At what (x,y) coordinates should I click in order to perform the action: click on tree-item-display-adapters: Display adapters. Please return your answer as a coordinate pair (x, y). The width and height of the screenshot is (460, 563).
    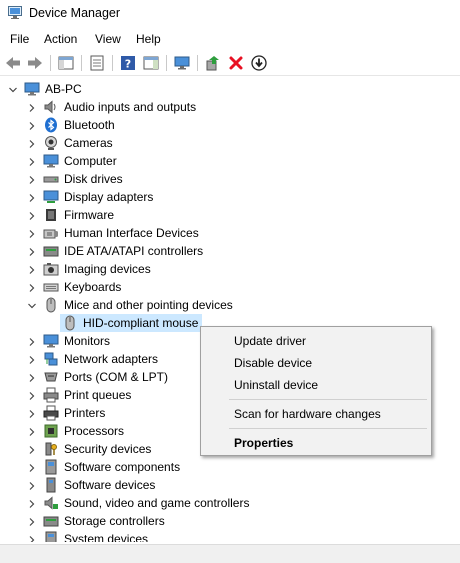
    Looking at the image, I should click on (230, 197).